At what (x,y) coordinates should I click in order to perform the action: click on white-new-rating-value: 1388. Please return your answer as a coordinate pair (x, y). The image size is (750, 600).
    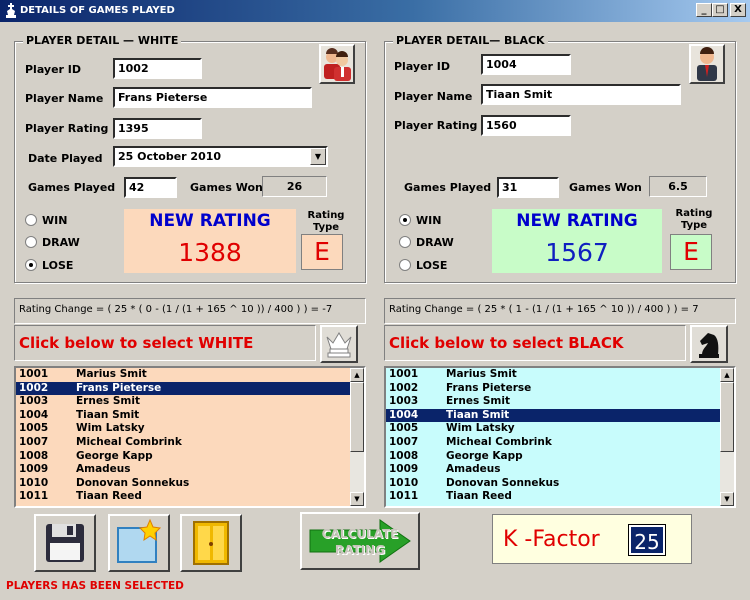
    Looking at the image, I should click on (210, 253).